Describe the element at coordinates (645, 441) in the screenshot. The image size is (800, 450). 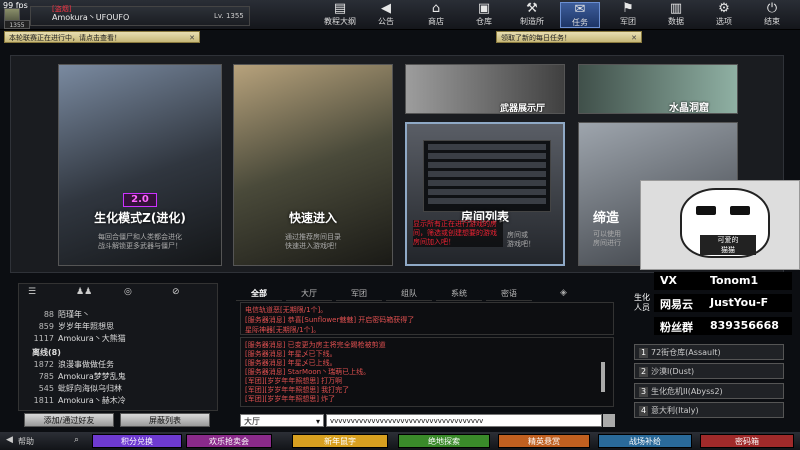
I see `supply-button: 战场补给` at that location.